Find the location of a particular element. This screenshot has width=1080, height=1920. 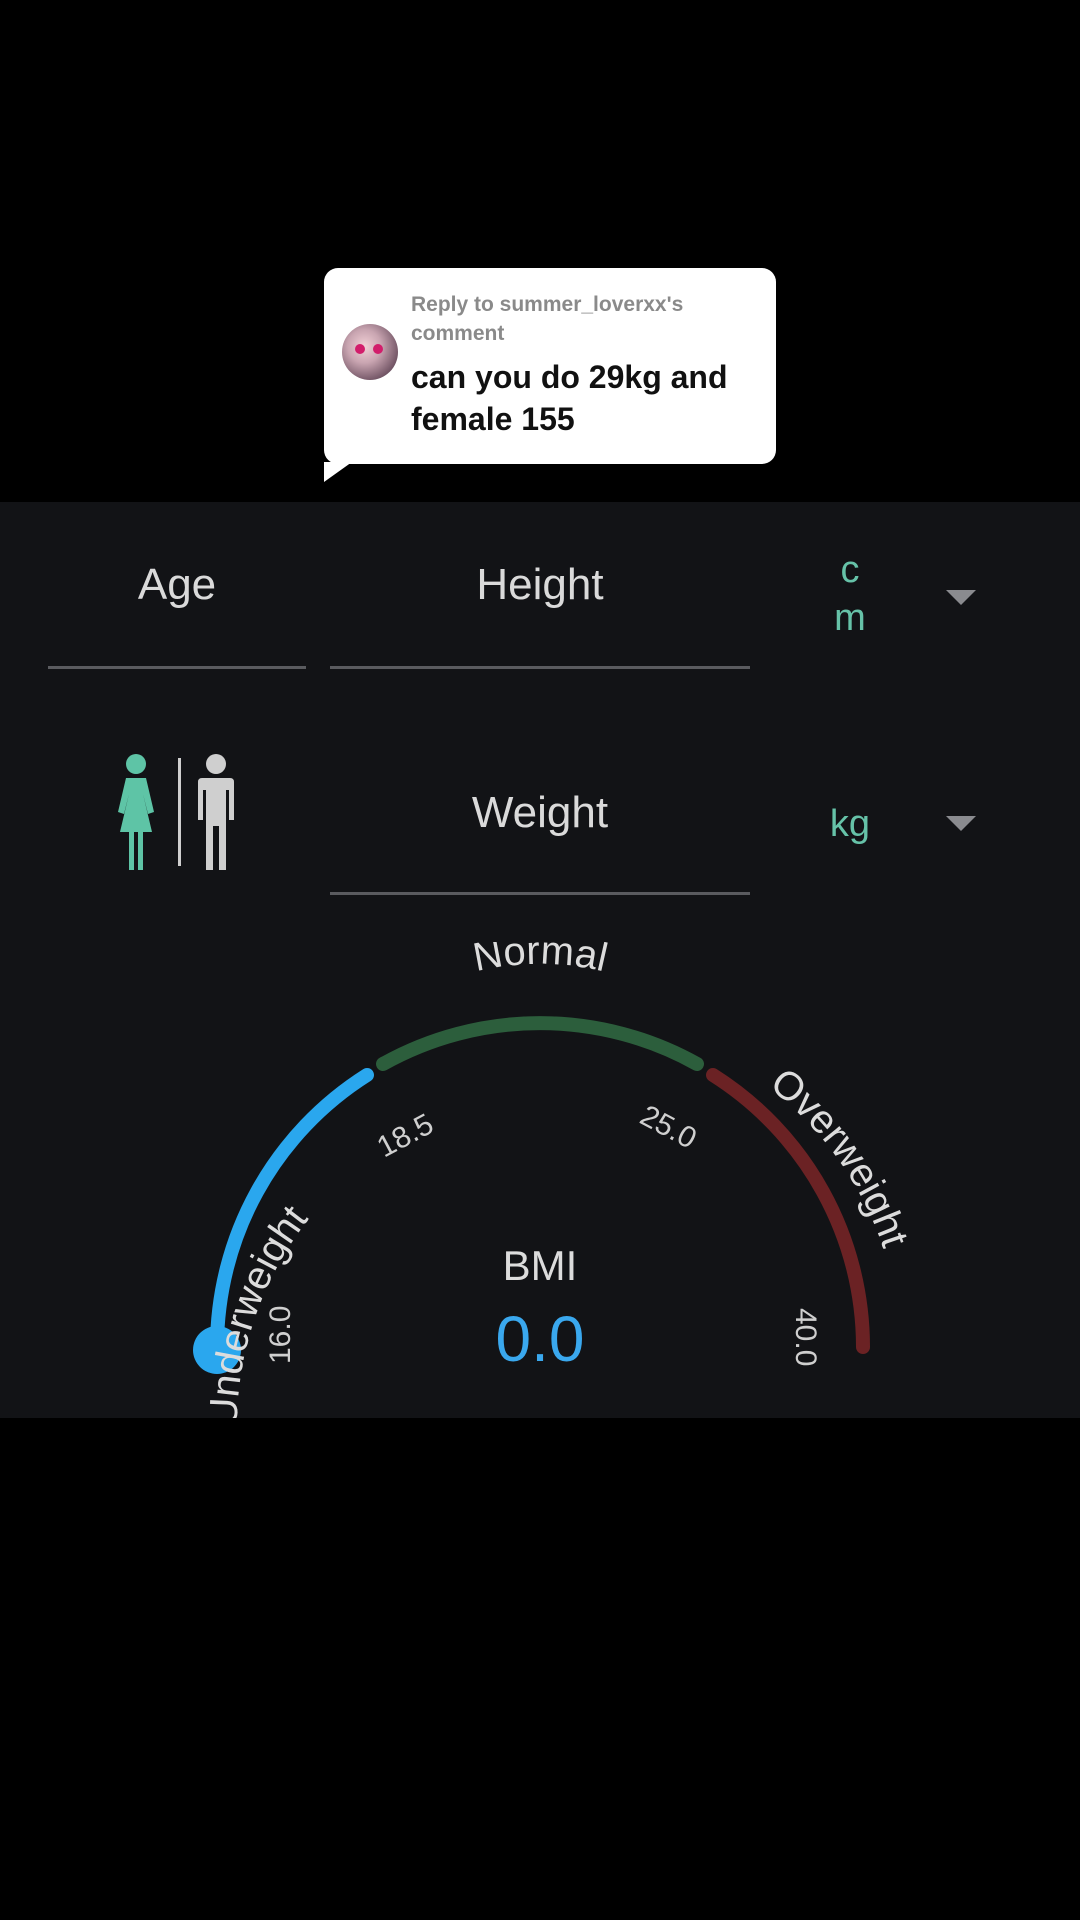

age-underline is located at coordinates (177, 667).